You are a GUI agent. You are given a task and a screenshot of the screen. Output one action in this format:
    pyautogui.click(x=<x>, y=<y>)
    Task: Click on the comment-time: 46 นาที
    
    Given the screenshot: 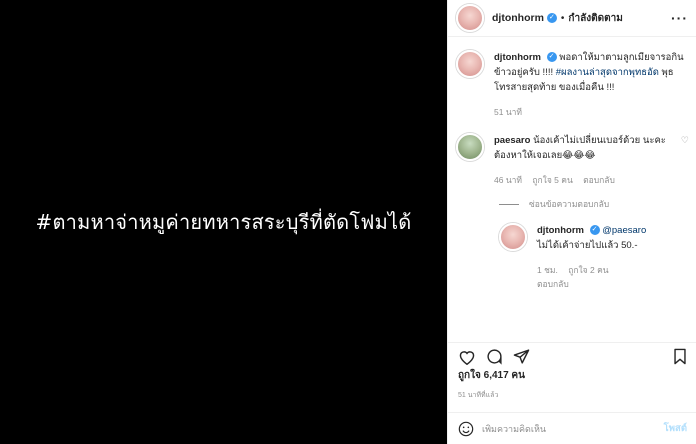 What is the action you would take?
    pyautogui.click(x=508, y=180)
    